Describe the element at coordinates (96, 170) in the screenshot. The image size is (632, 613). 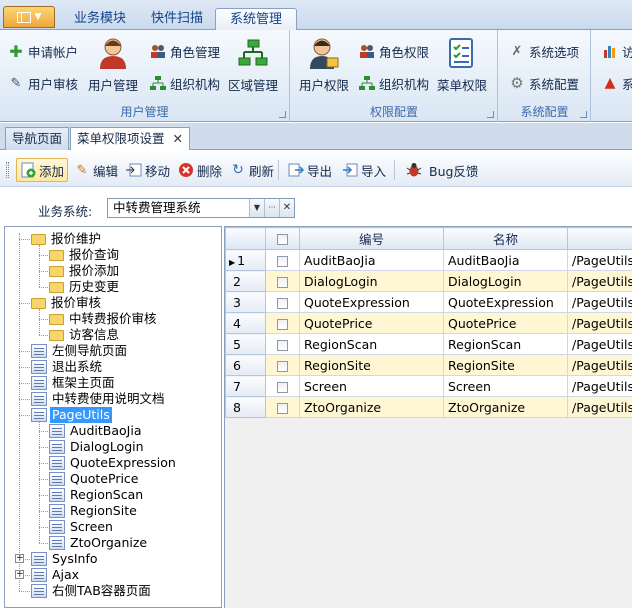
I see `edit-button: ✎ 编辑` at that location.